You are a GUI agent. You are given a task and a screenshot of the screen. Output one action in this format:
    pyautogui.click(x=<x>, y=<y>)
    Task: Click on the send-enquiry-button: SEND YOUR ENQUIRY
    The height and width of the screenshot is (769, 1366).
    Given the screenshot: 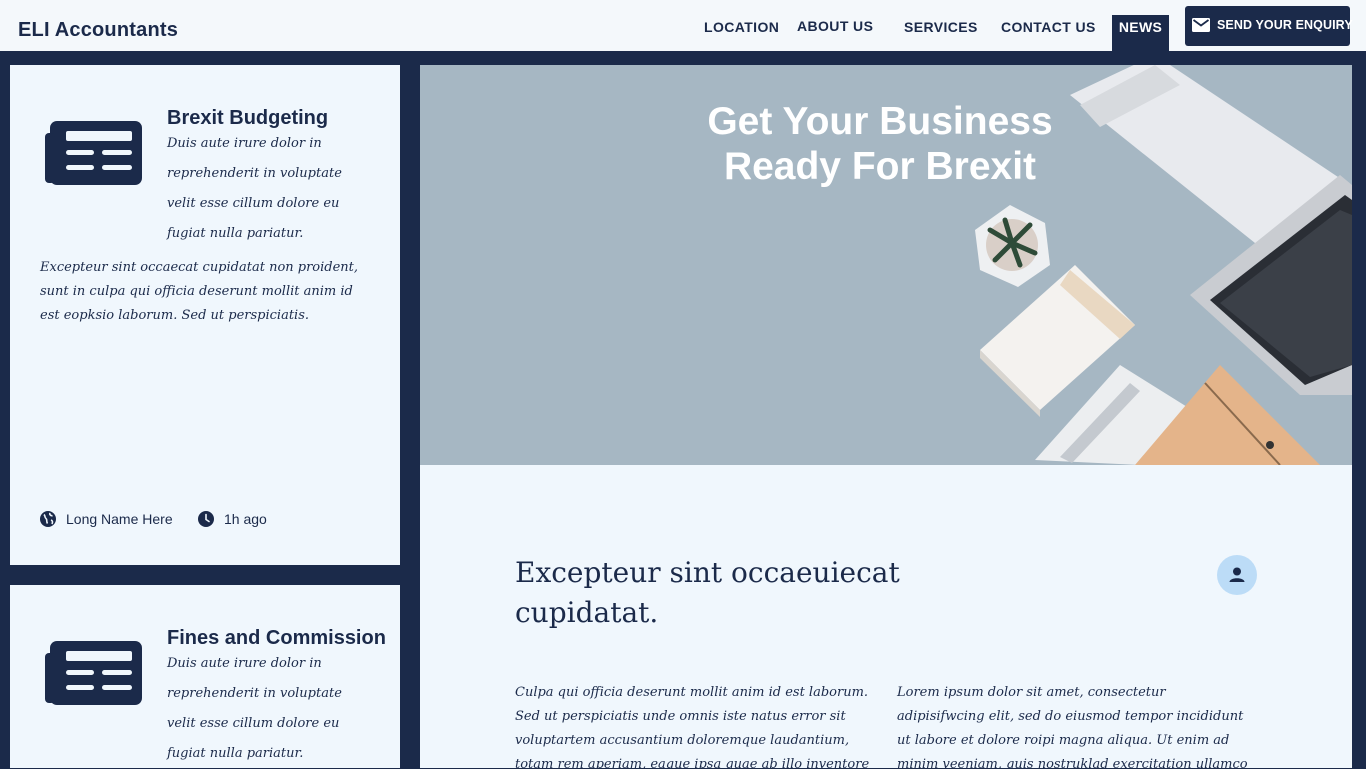 What is the action you would take?
    pyautogui.click(x=1269, y=26)
    